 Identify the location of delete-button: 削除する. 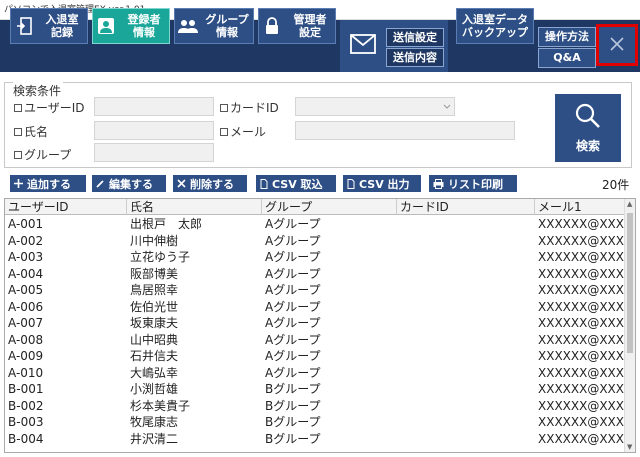
(210, 183).